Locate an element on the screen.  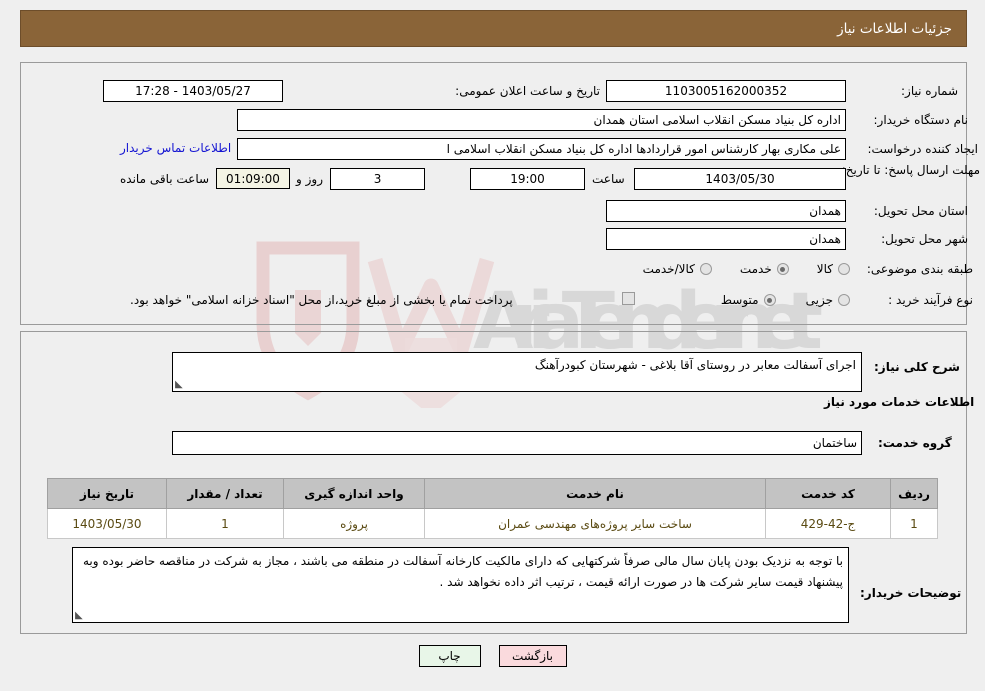
process-radio-motevaset: متوسط is located at coordinates (748, 300).